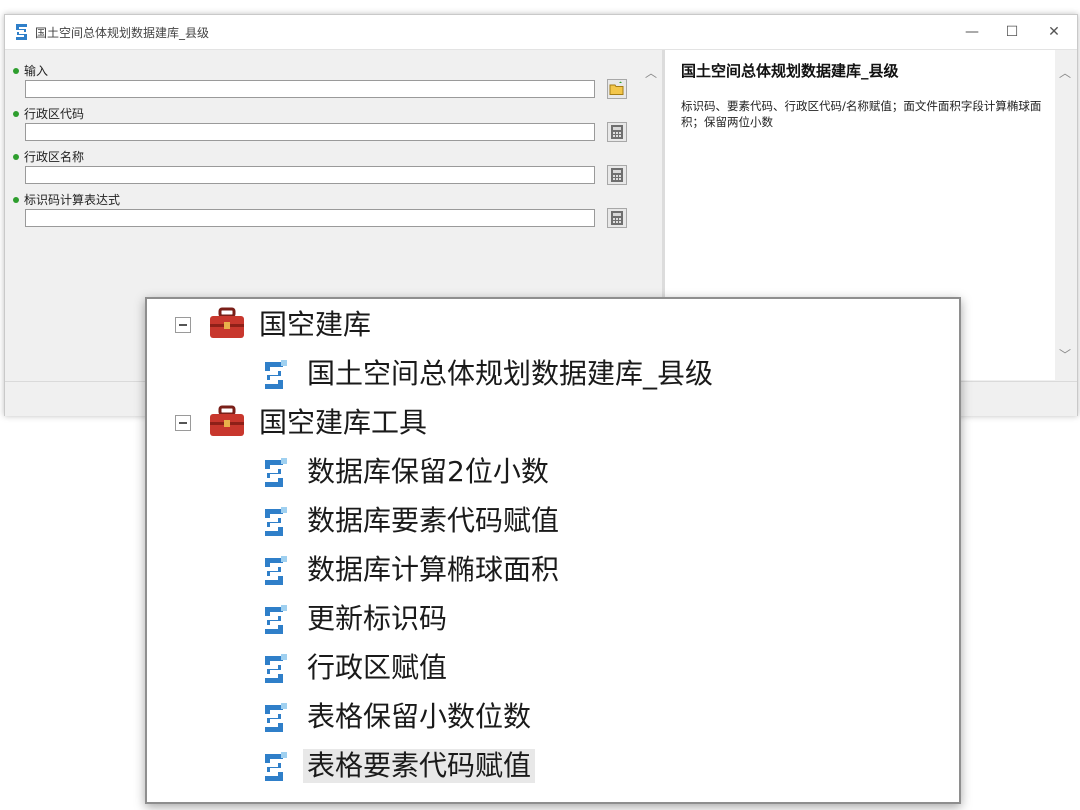 The image size is (1080, 810). I want to click on folder-icon, so click(616, 88).